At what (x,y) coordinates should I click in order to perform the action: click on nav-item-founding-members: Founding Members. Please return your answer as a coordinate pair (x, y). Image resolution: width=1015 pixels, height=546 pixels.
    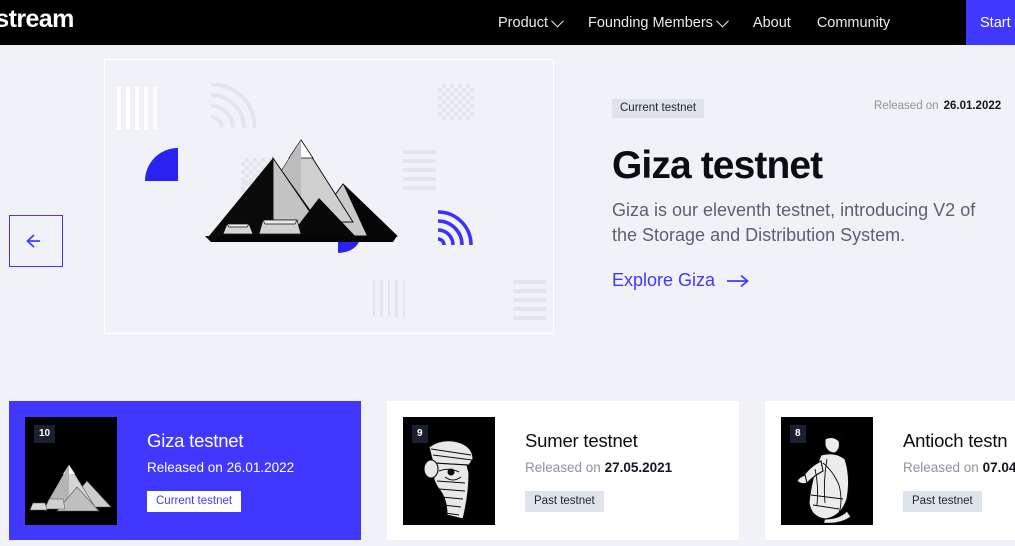
    Looking at the image, I should click on (658, 22).